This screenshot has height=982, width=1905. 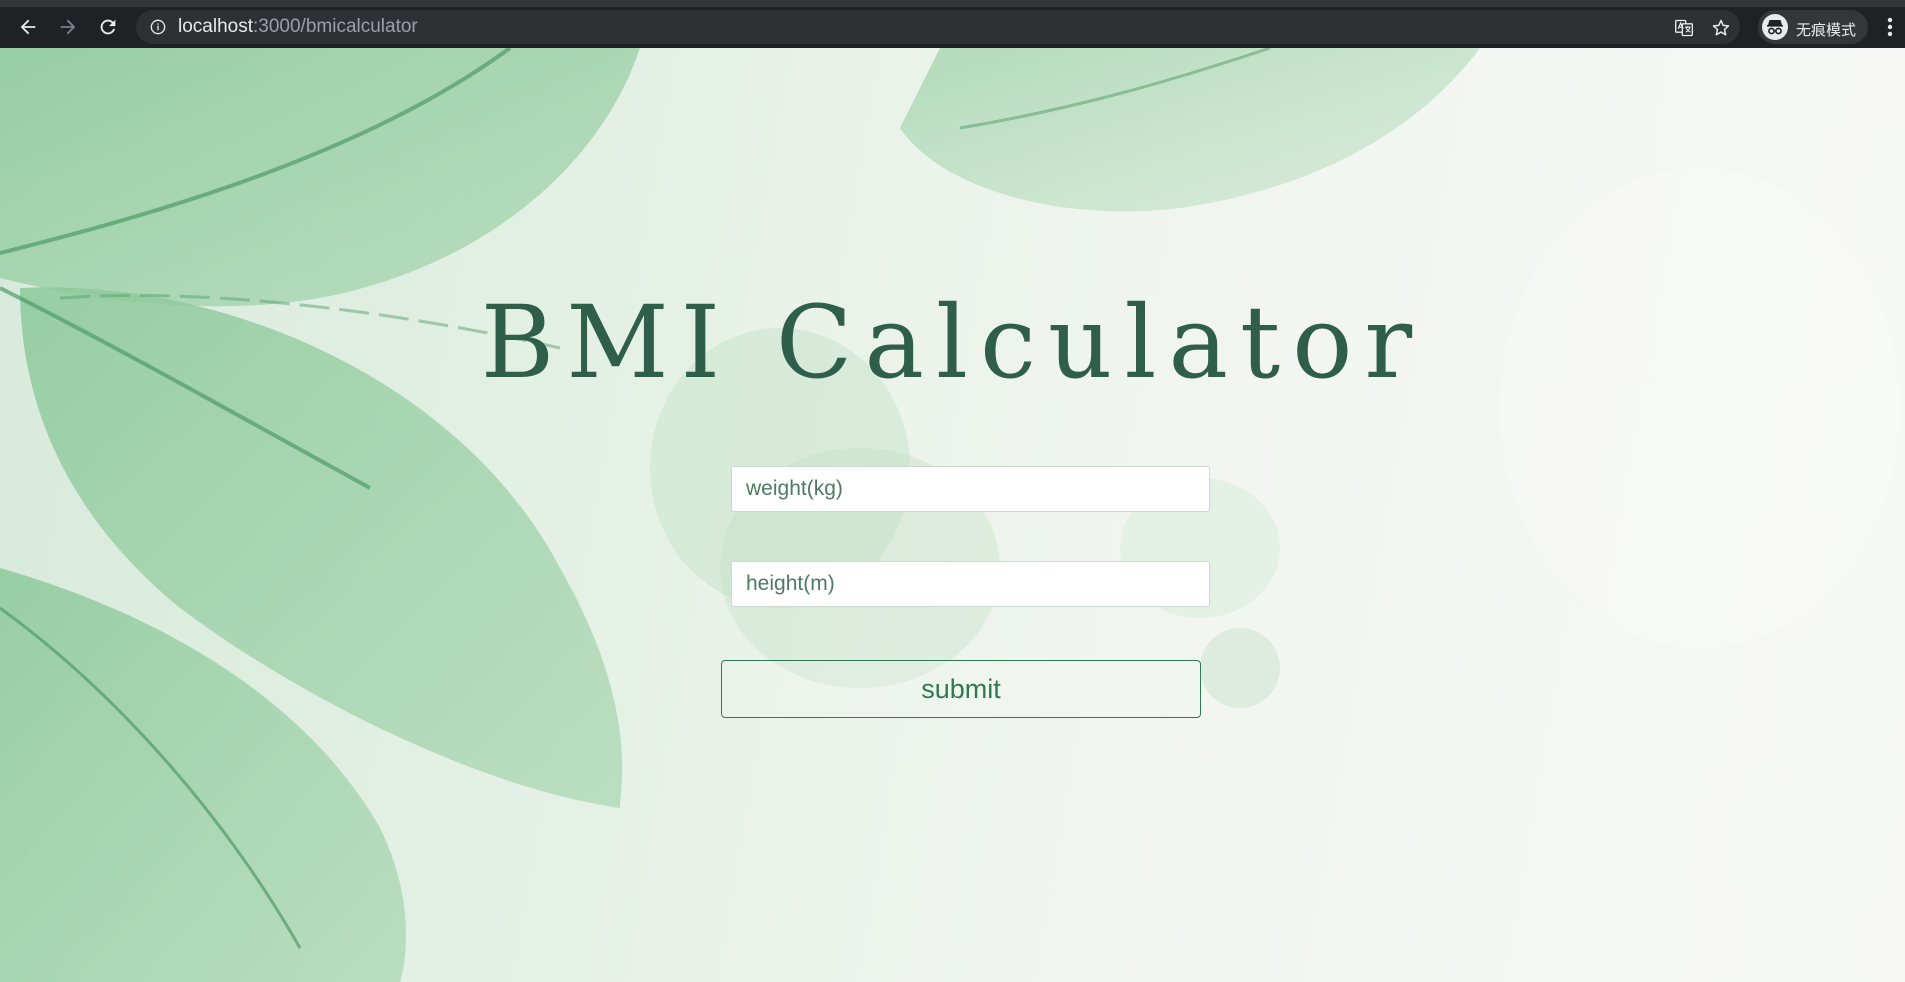 I want to click on browser-toolbar: localhost:3000/bmicalculator 无痕模式, so click(x=952, y=24).